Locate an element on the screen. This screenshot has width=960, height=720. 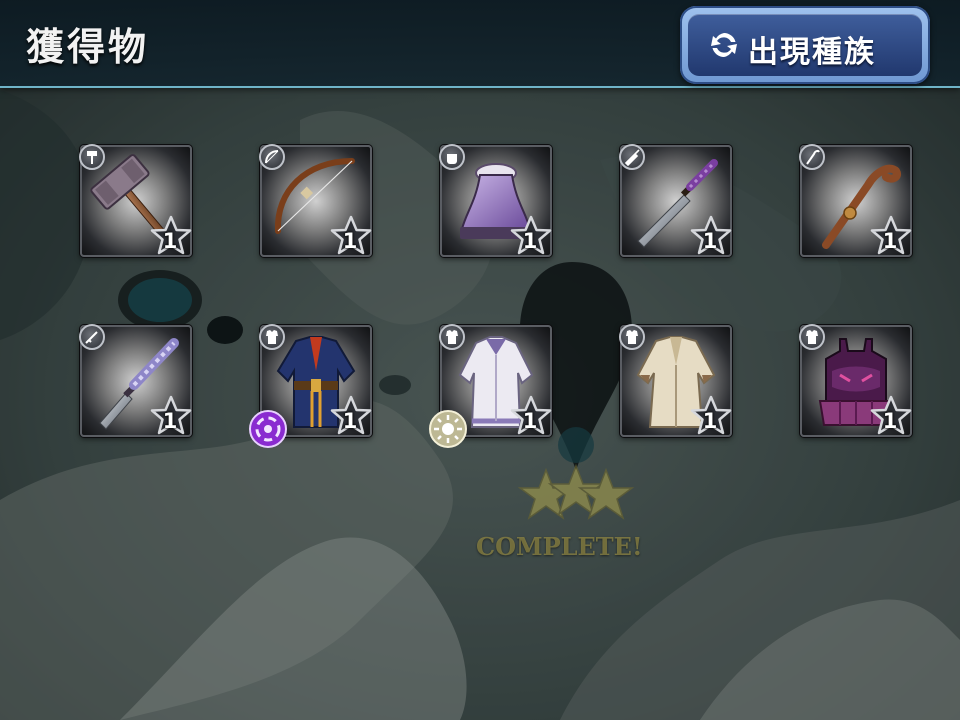
appearing-species-label: 出現種族 is located at coordinates (812, 52).